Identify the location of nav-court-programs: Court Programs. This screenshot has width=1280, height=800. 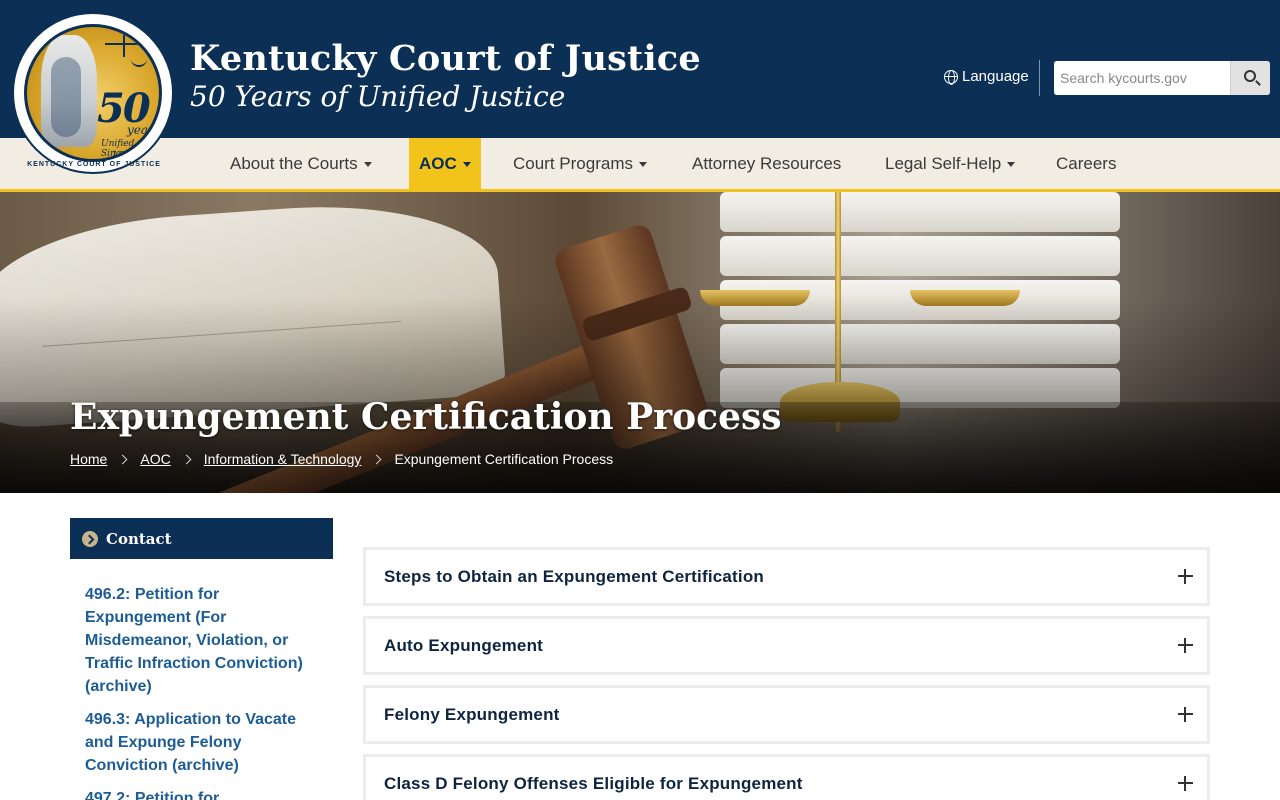
(580, 163).